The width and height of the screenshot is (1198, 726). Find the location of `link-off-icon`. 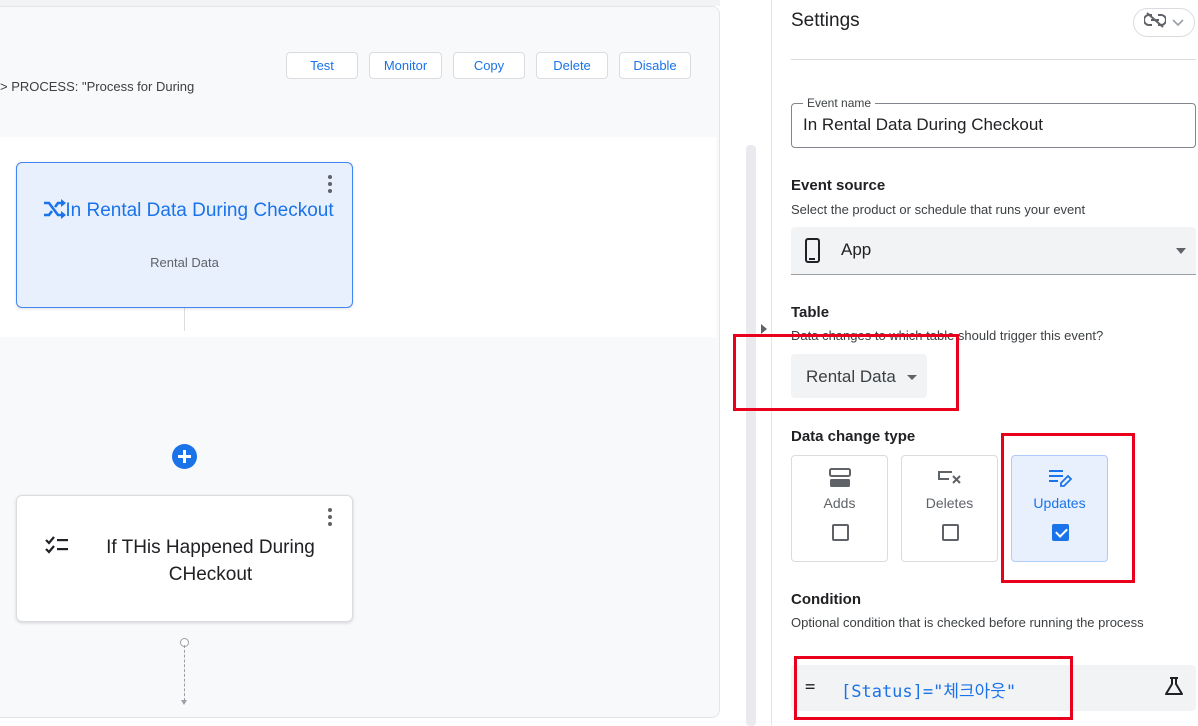

link-off-icon is located at coordinates (1155, 22).